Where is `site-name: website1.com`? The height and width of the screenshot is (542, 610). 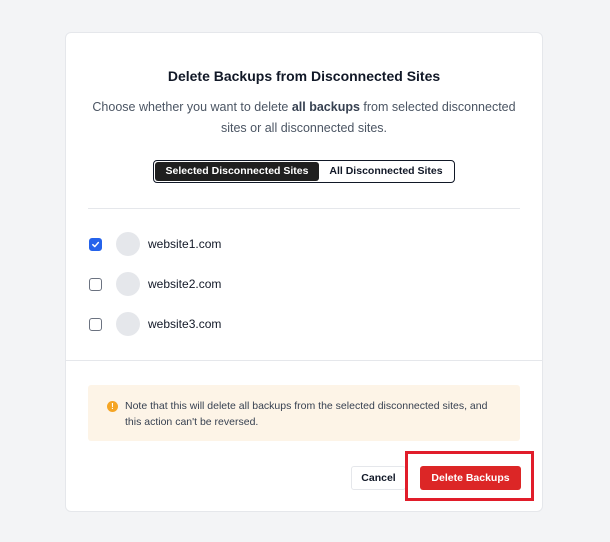 site-name: website1.com is located at coordinates (185, 244).